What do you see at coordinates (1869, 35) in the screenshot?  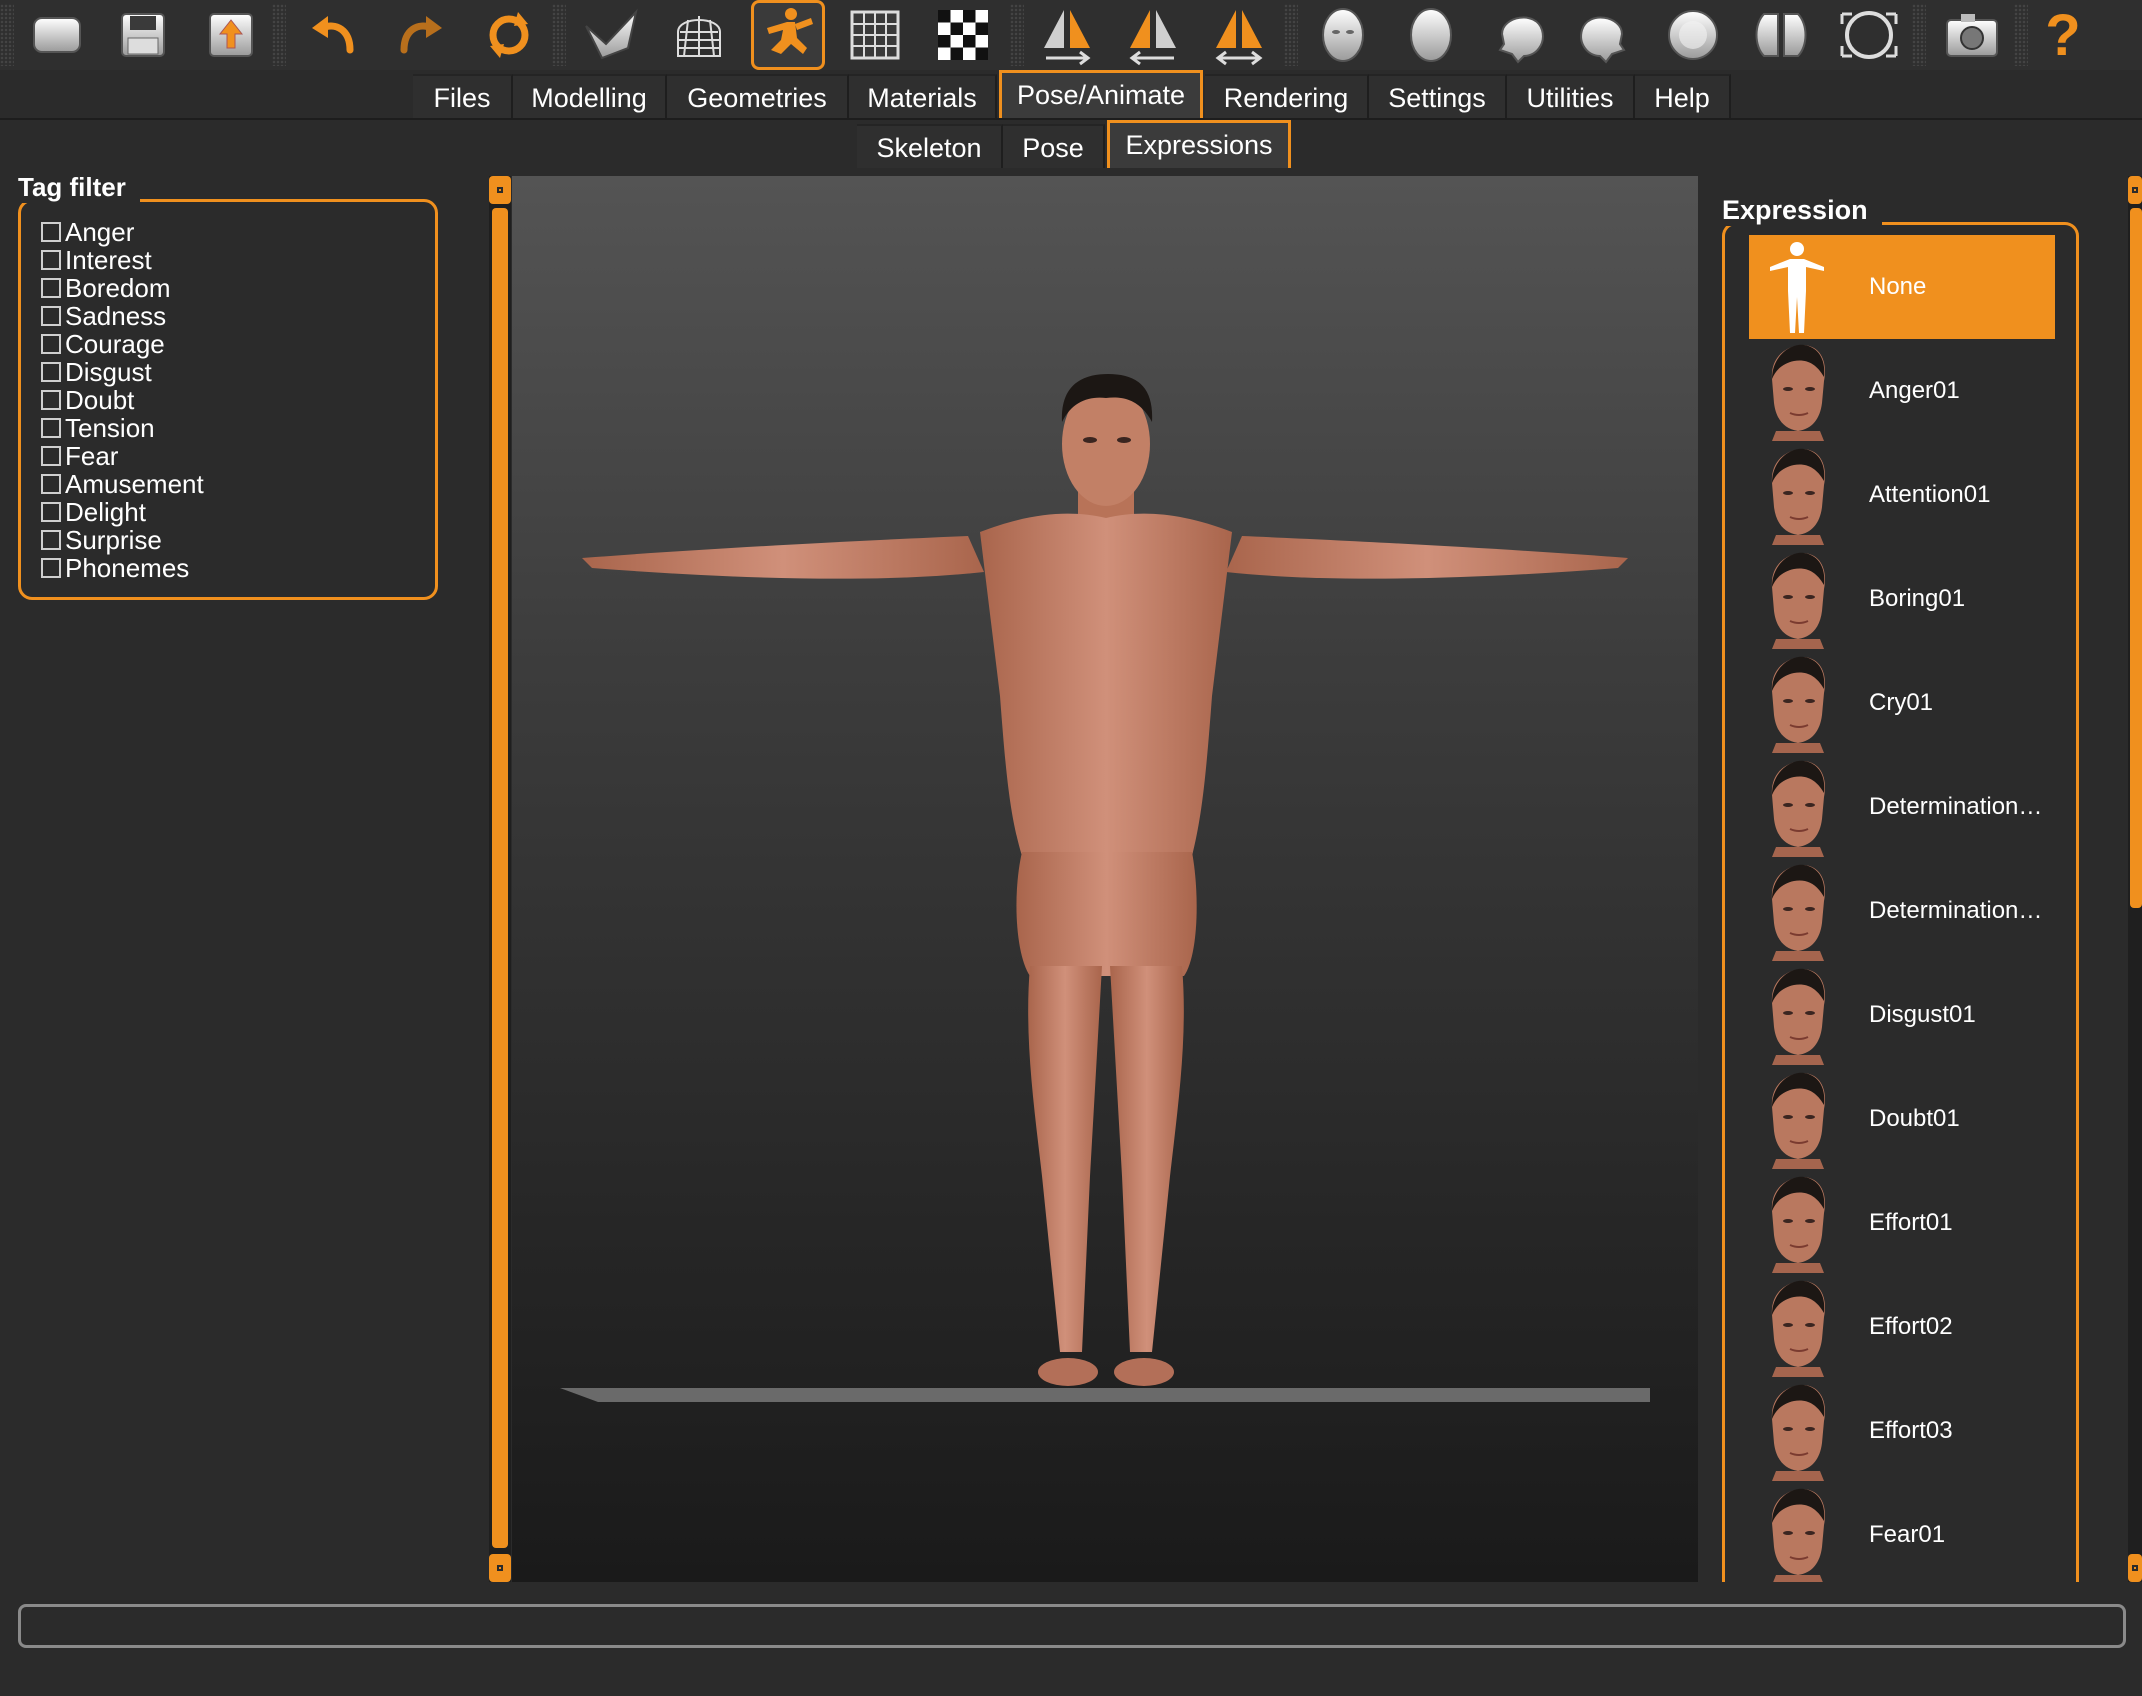 I see `reset-camera-button` at bounding box center [1869, 35].